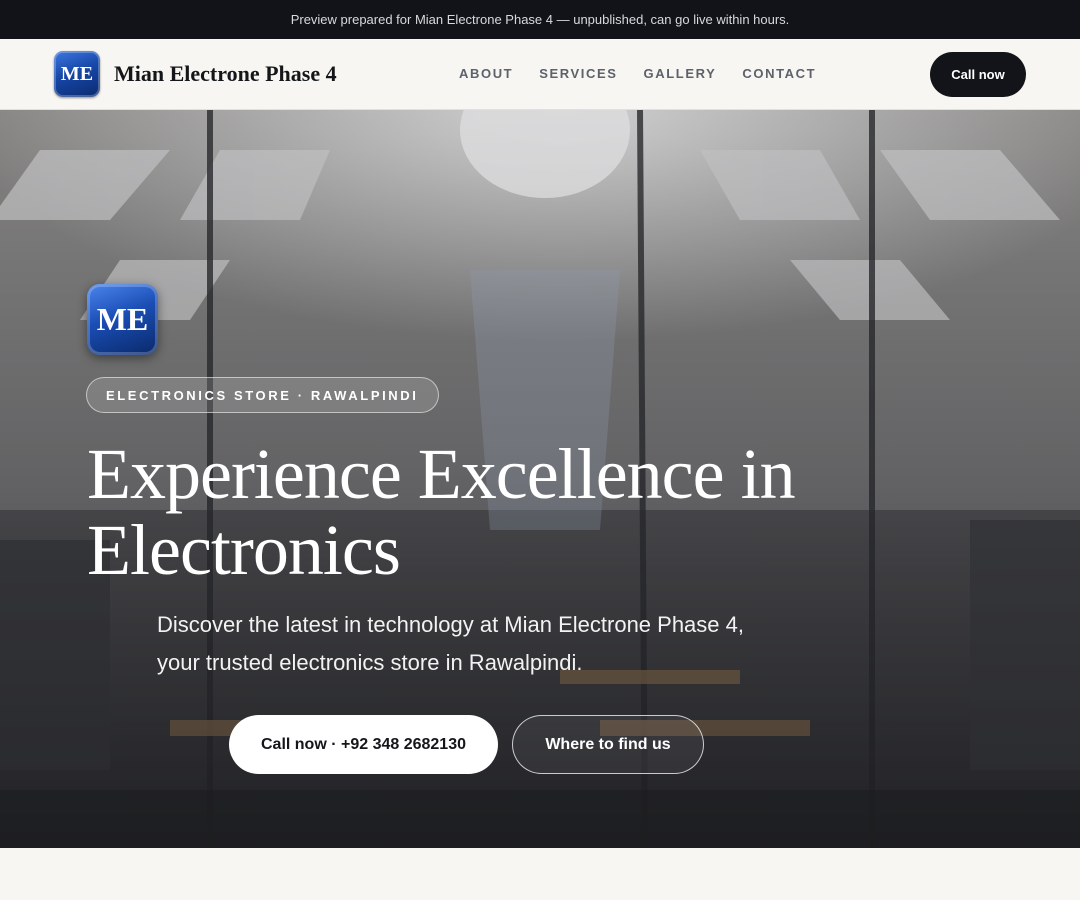 The image size is (1080, 900). Describe the element at coordinates (608, 744) in the screenshot. I see `find-us-button: Where to find us` at that location.